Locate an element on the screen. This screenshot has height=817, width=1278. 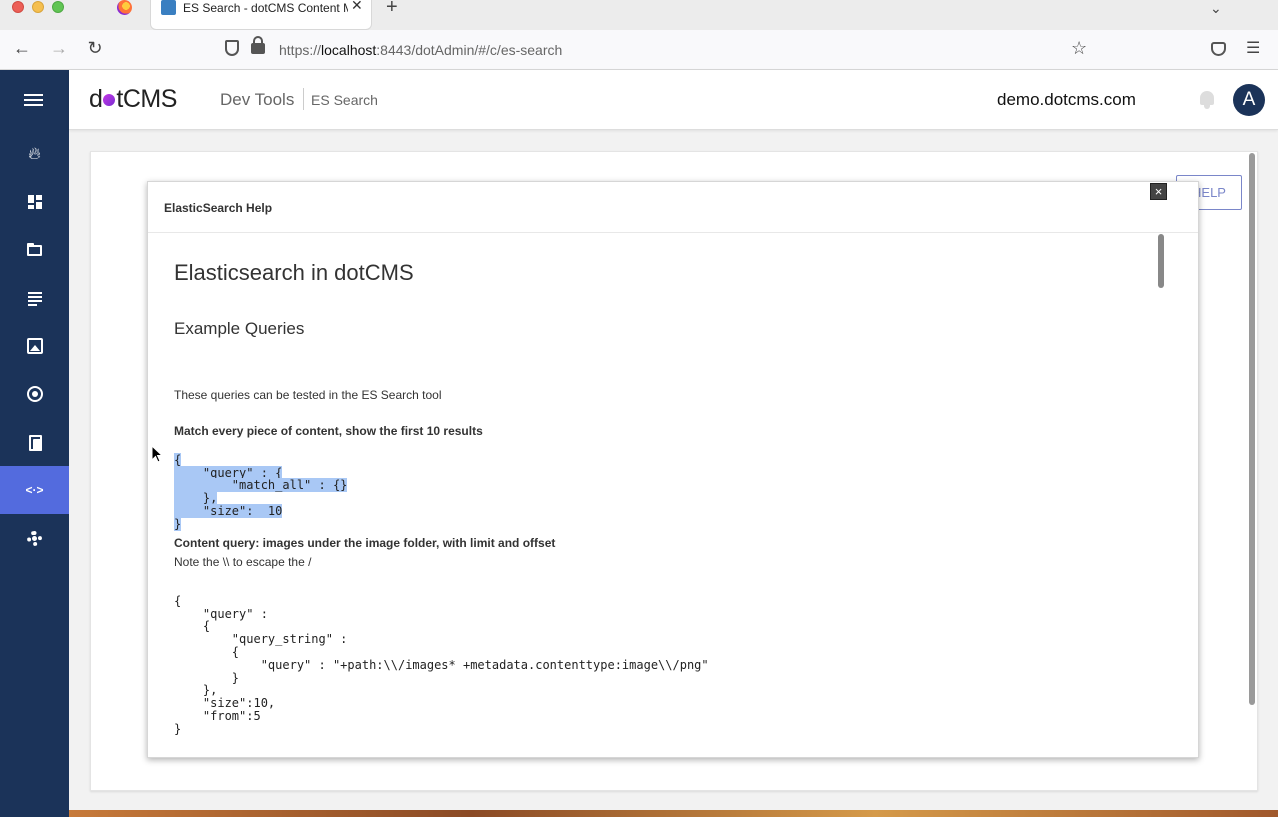
image-icon is located at coordinates (34, 346).